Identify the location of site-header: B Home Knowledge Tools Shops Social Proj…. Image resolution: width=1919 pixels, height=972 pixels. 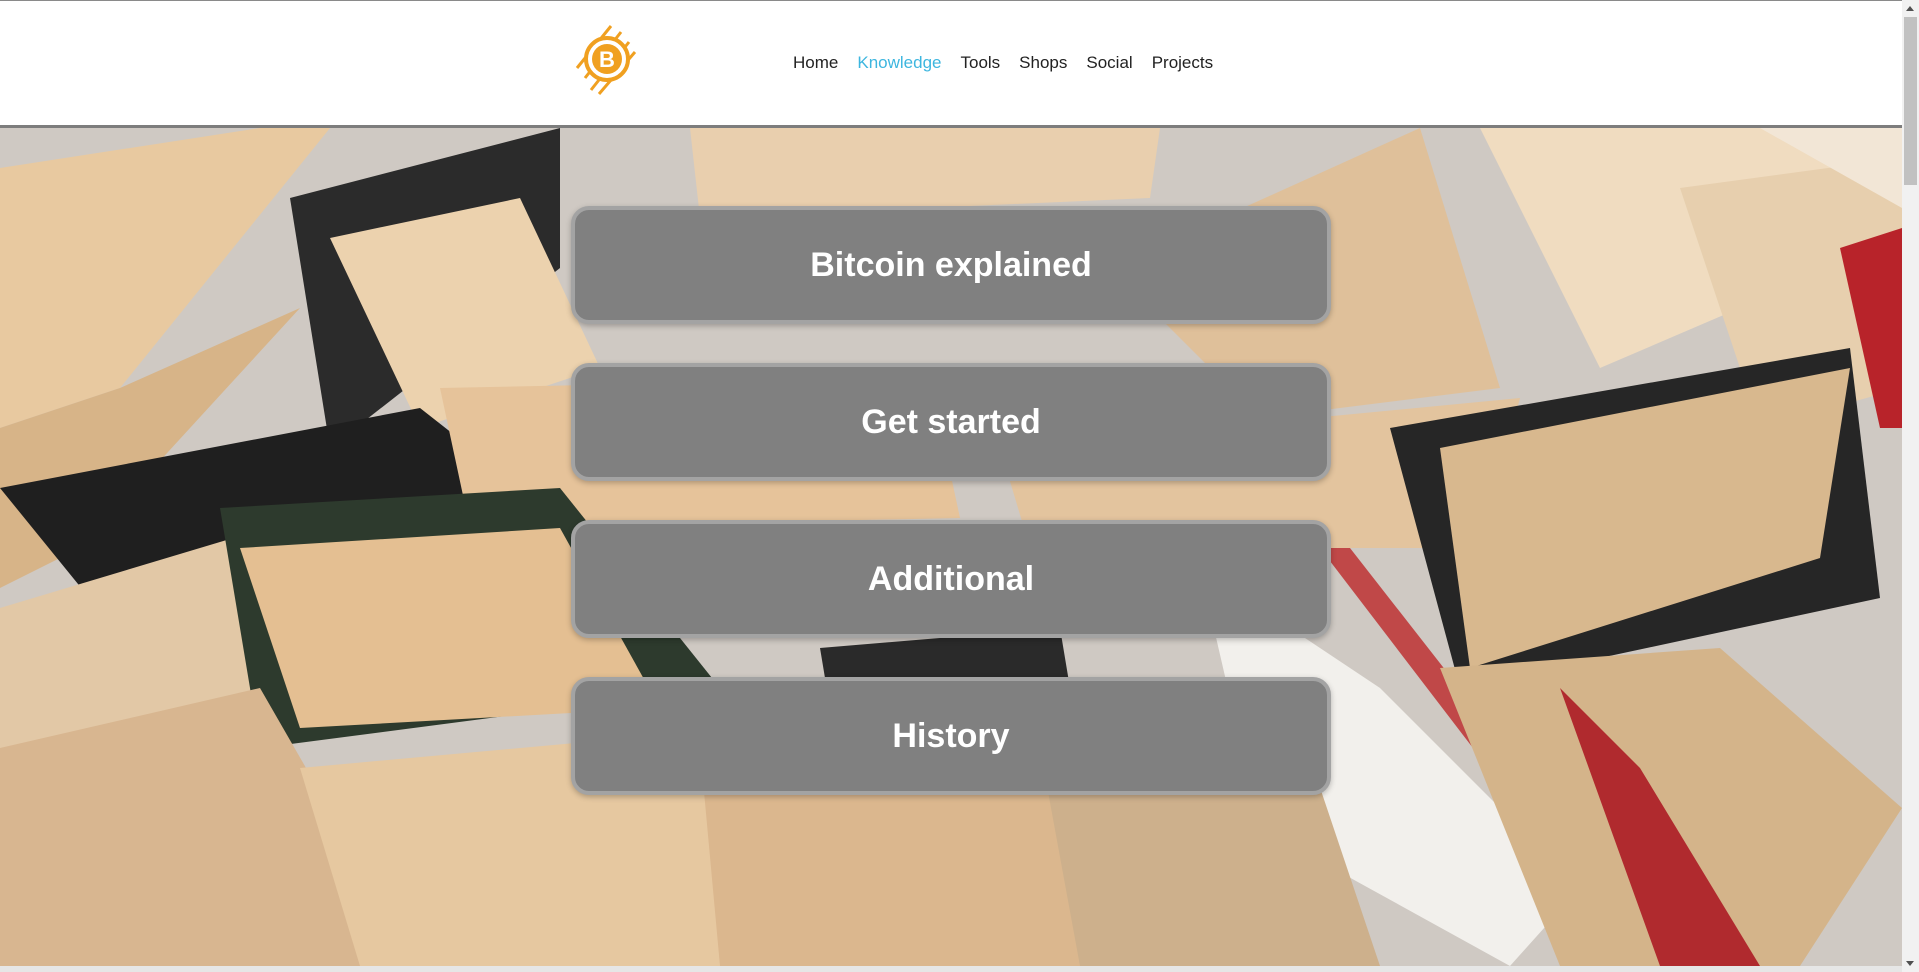
(951, 63).